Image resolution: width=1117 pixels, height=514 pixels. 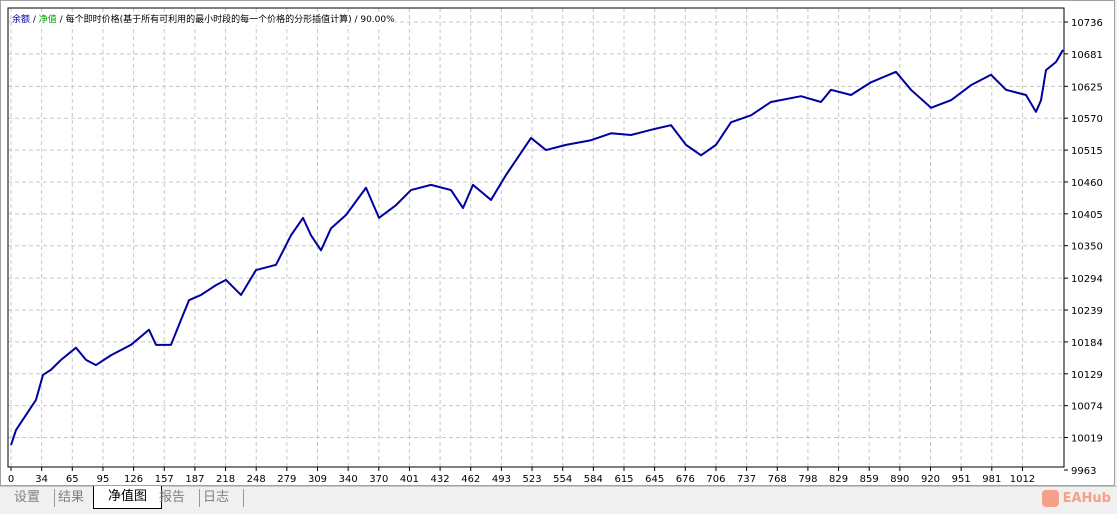 What do you see at coordinates (377, 20) in the screenshot?
I see `legend-quality: 90.00%` at bounding box center [377, 20].